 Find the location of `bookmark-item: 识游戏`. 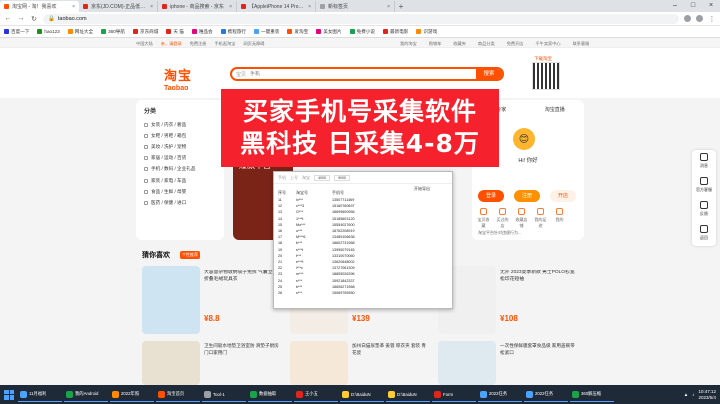

bookmark-item: 识游戏 is located at coordinates (426, 32).